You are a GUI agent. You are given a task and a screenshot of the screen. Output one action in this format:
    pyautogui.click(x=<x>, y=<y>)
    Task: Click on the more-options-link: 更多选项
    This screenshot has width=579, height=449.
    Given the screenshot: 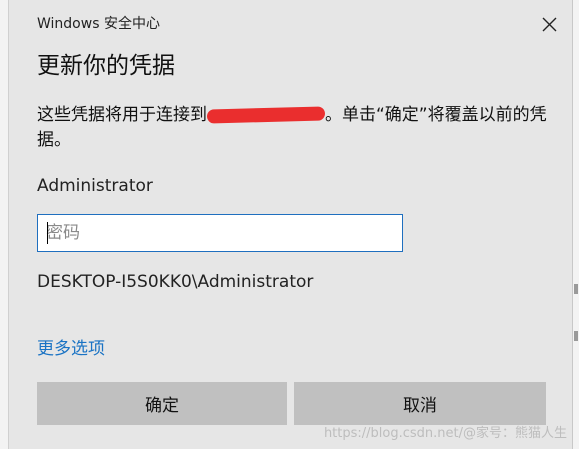 What is the action you would take?
    pyautogui.click(x=71, y=346)
    